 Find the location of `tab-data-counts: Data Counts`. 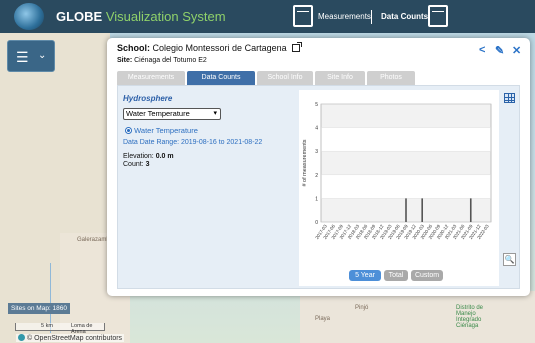

tab-data-counts: Data Counts is located at coordinates (221, 78).